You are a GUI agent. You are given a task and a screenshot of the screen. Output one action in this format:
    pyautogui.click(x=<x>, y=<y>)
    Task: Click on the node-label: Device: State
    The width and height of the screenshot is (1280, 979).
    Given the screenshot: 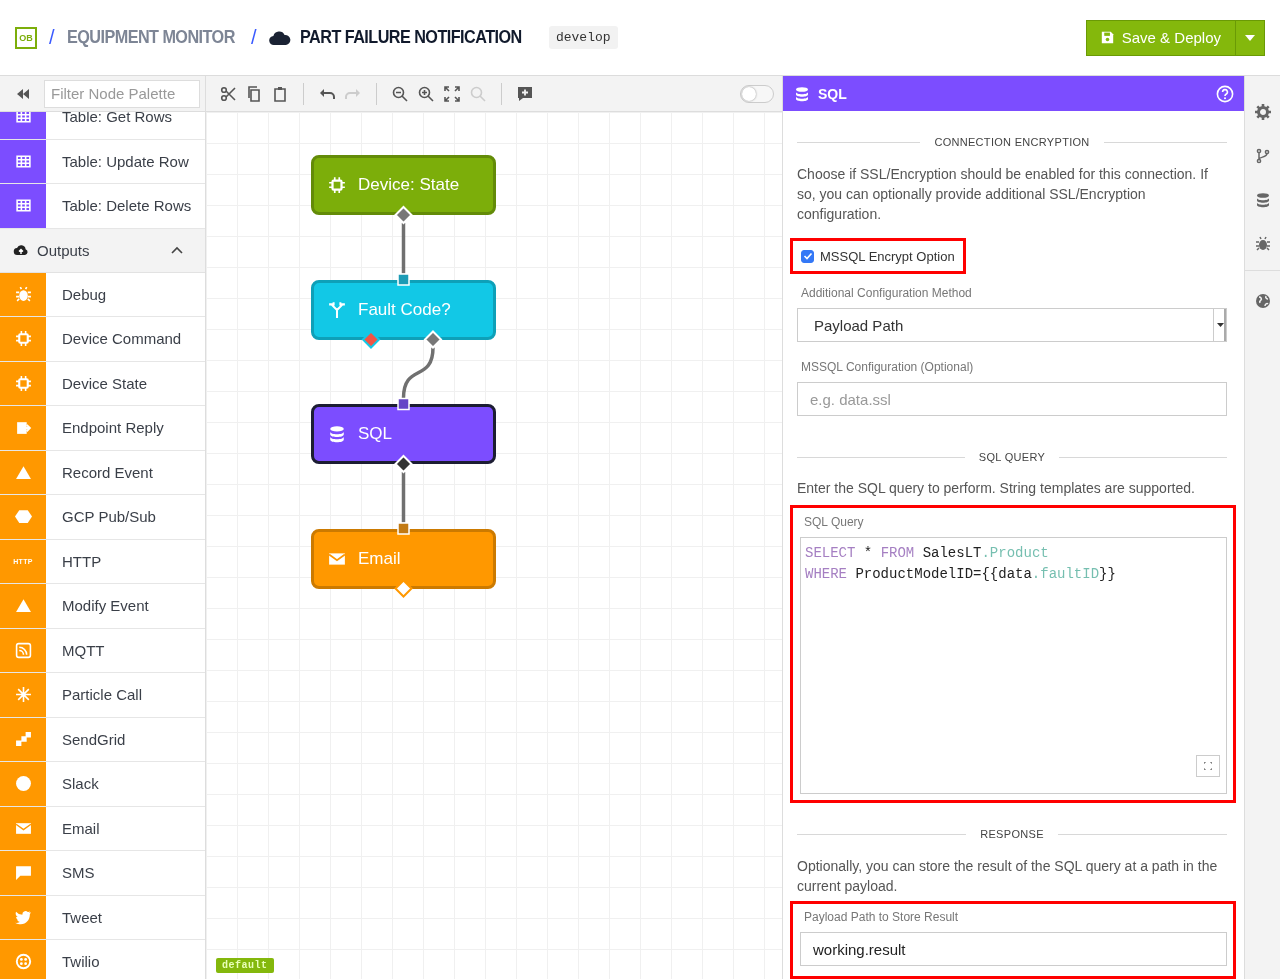 What is the action you would take?
    pyautogui.click(x=409, y=185)
    